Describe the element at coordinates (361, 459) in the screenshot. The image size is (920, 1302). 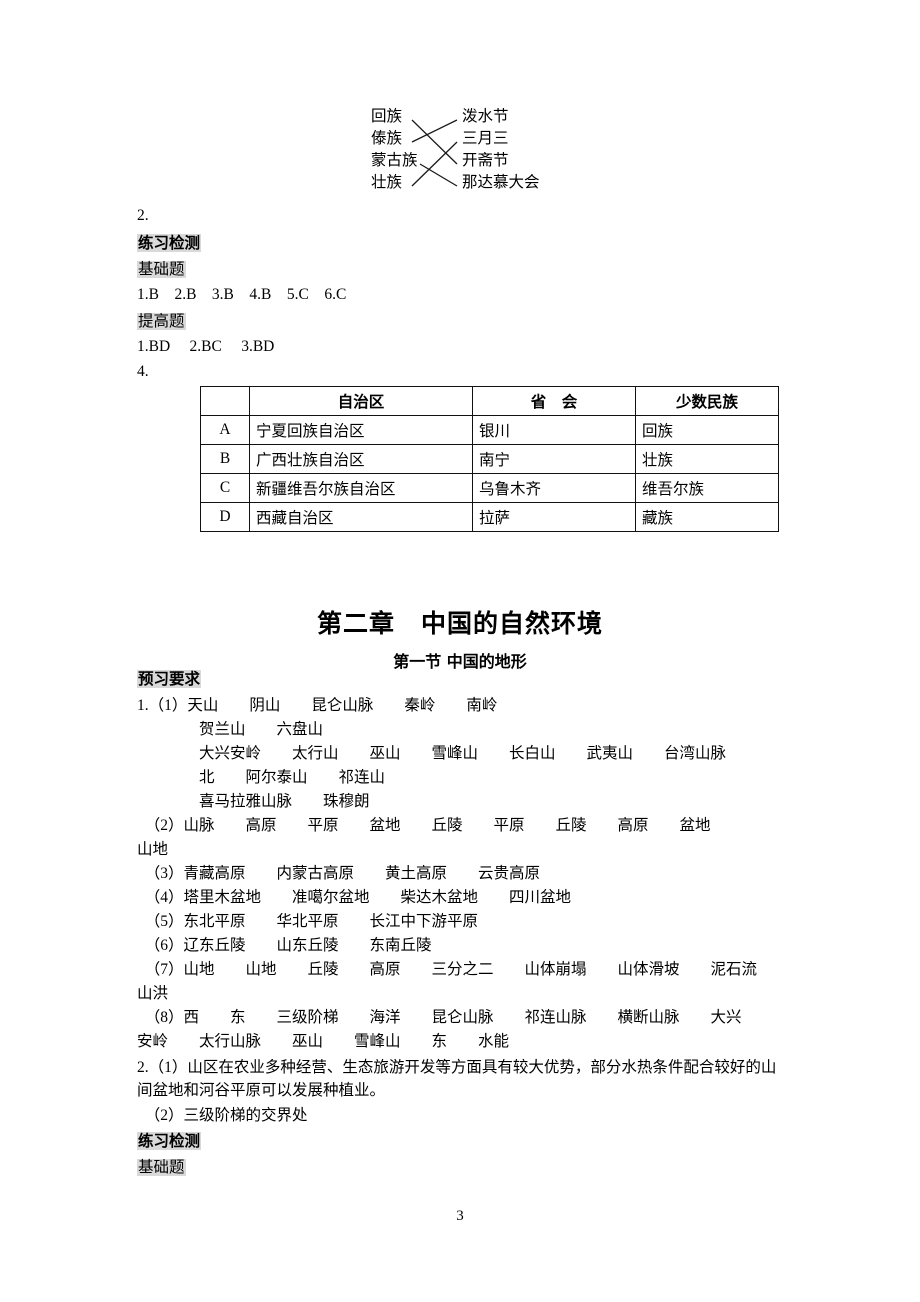
I see `table-cell-region: 广西壮族自治区` at that location.